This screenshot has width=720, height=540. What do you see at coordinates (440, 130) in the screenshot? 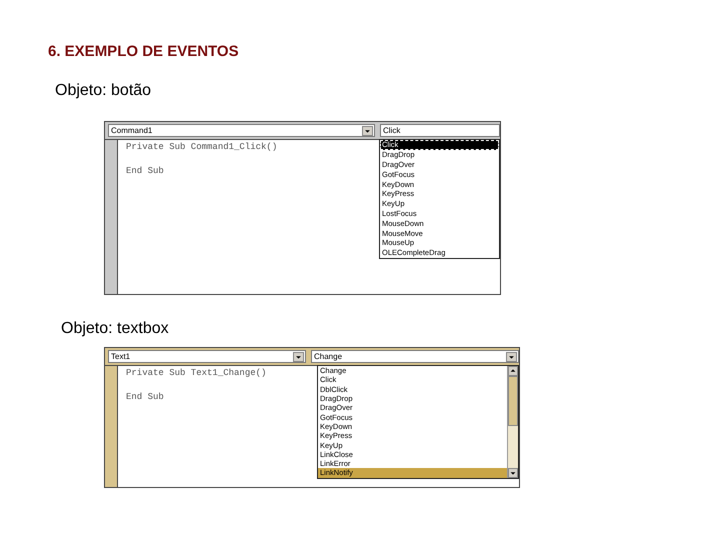
I see `event-dropdown: Click` at bounding box center [440, 130].